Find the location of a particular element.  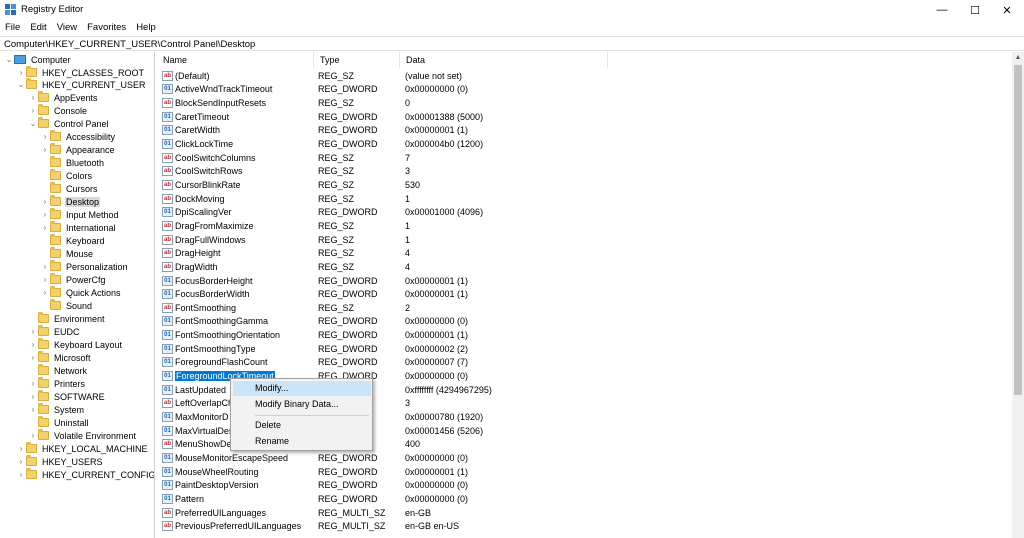

minimize-button: — is located at coordinates (942, 10).